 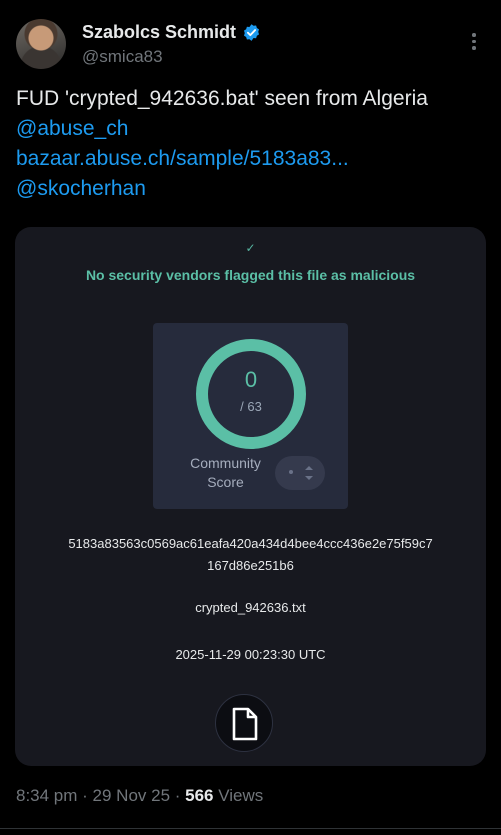 What do you see at coordinates (225, 472) in the screenshot?
I see `community-score-label: Community Score` at bounding box center [225, 472].